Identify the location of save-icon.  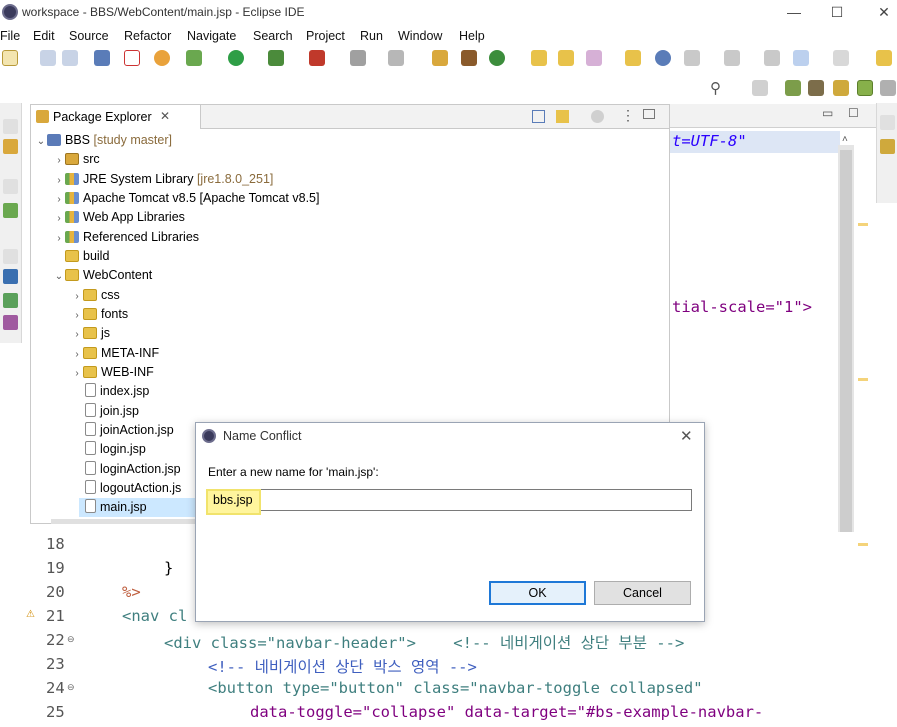
(48, 58).